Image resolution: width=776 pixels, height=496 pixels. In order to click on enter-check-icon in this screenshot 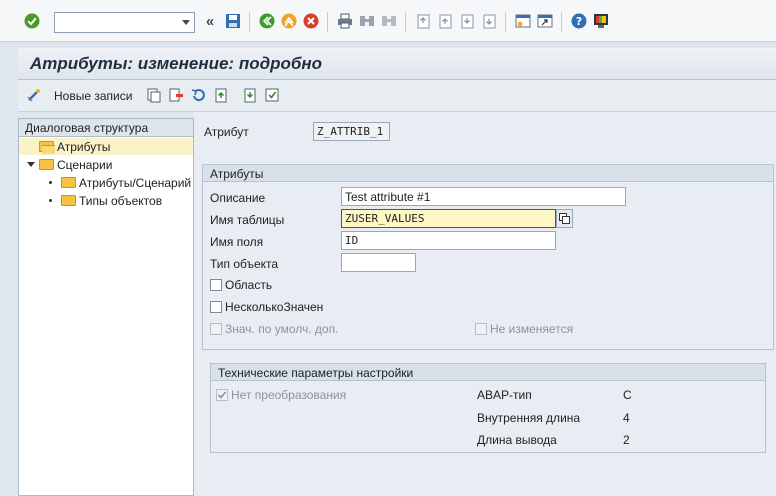, I will do `click(32, 21)`.